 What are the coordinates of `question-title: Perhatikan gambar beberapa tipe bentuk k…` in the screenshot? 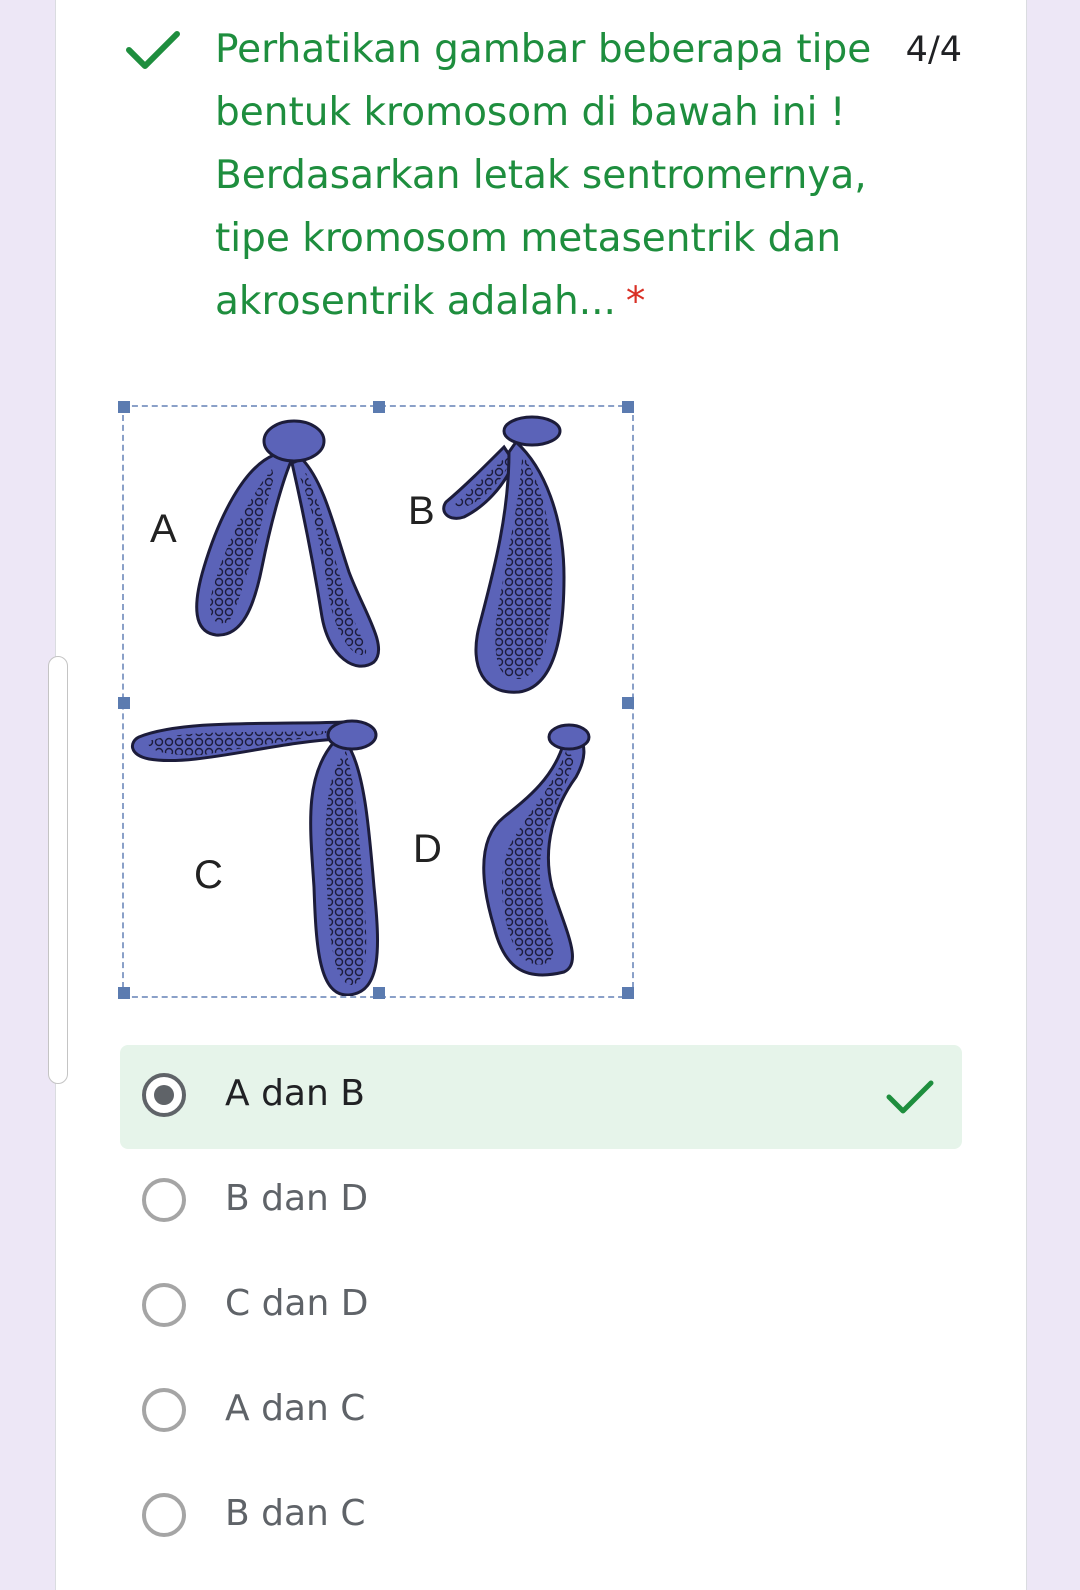 It's located at (543, 175).